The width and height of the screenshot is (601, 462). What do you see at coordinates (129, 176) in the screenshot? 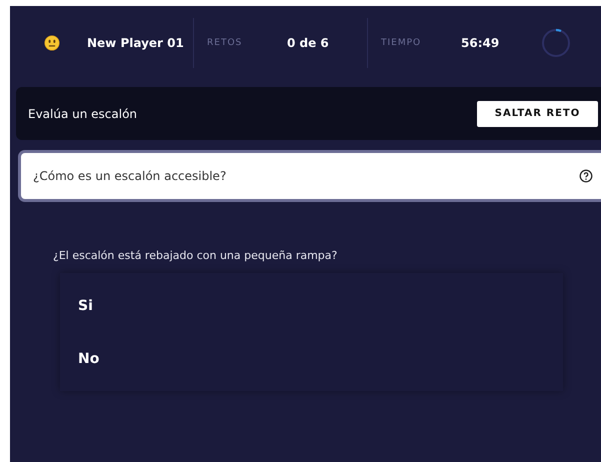
I see `hint-text: ¿Cómo es un escalón accesible?` at bounding box center [129, 176].